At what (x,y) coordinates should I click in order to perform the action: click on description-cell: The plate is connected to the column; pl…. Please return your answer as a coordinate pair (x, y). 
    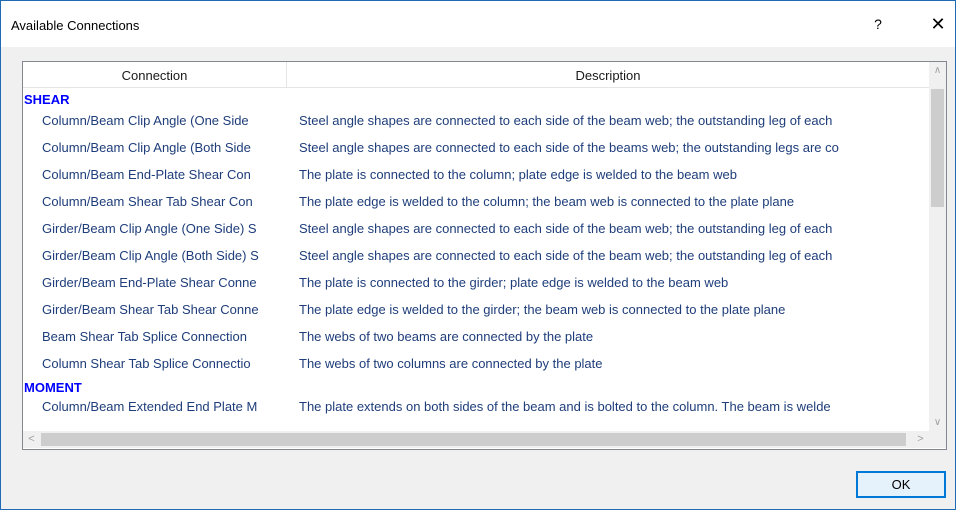
    Looking at the image, I should click on (518, 174).